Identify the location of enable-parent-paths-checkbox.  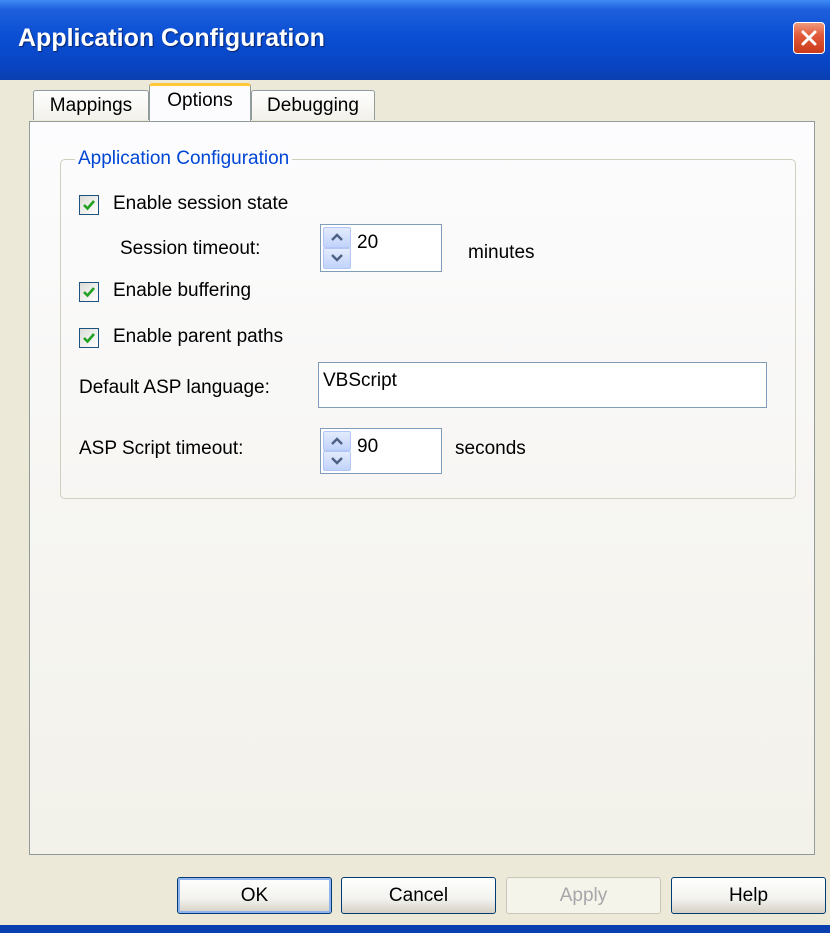
(89, 338).